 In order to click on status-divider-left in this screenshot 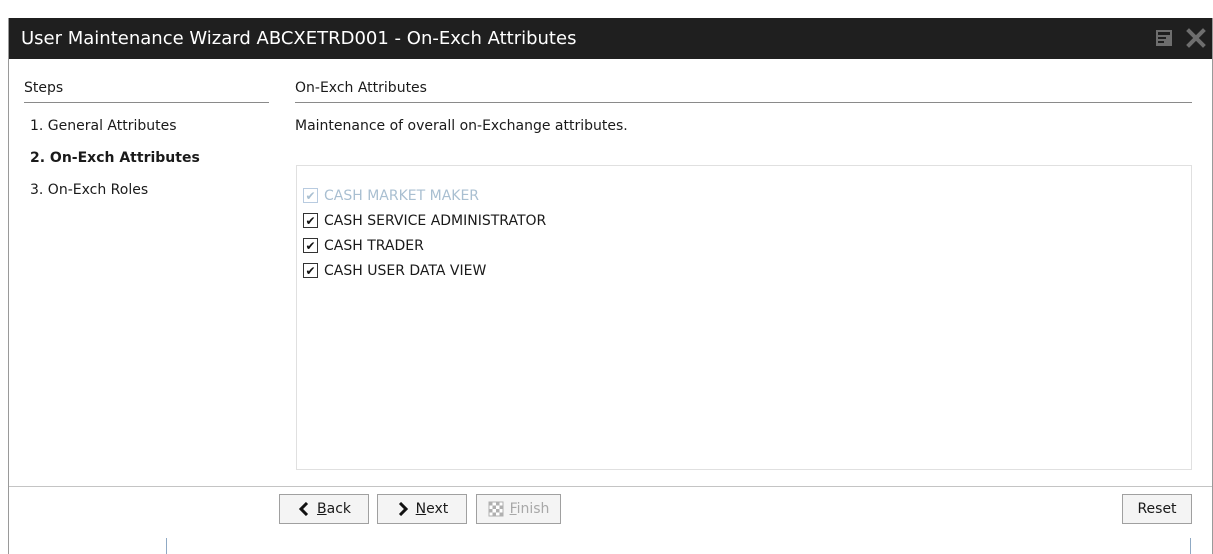, I will do `click(166, 546)`.